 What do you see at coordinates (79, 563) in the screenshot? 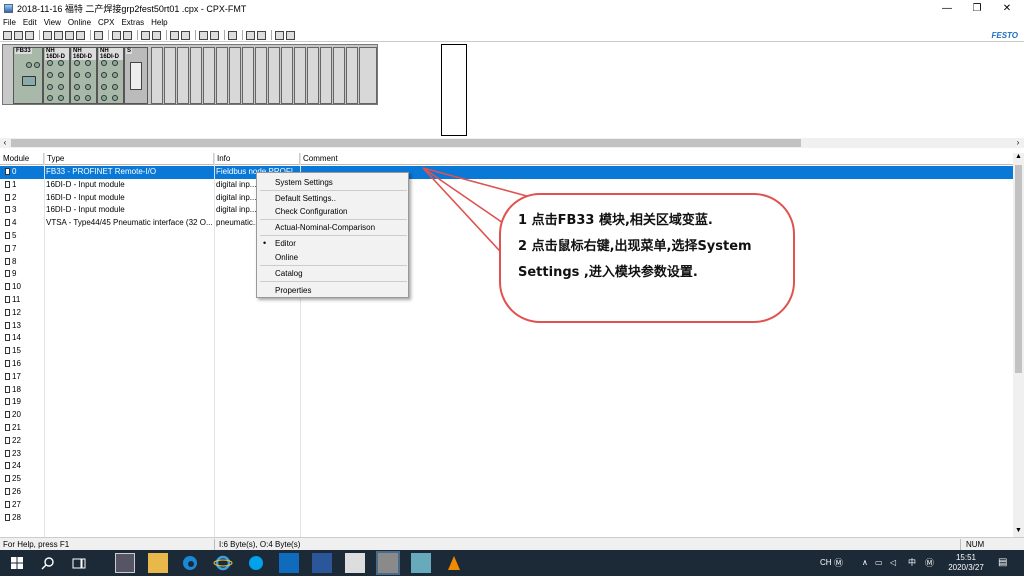
I see `task-view-icon` at bounding box center [79, 563].